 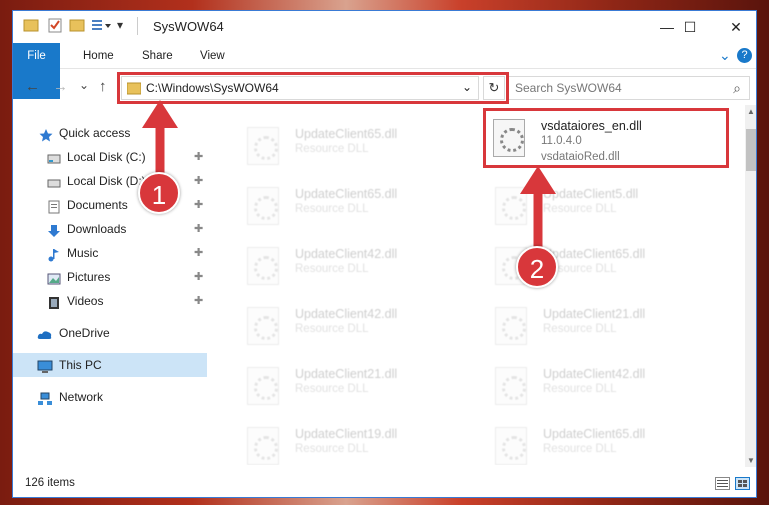 What do you see at coordinates (751, 111) in the screenshot?
I see `scroll-up-icon: ▲` at bounding box center [751, 111].